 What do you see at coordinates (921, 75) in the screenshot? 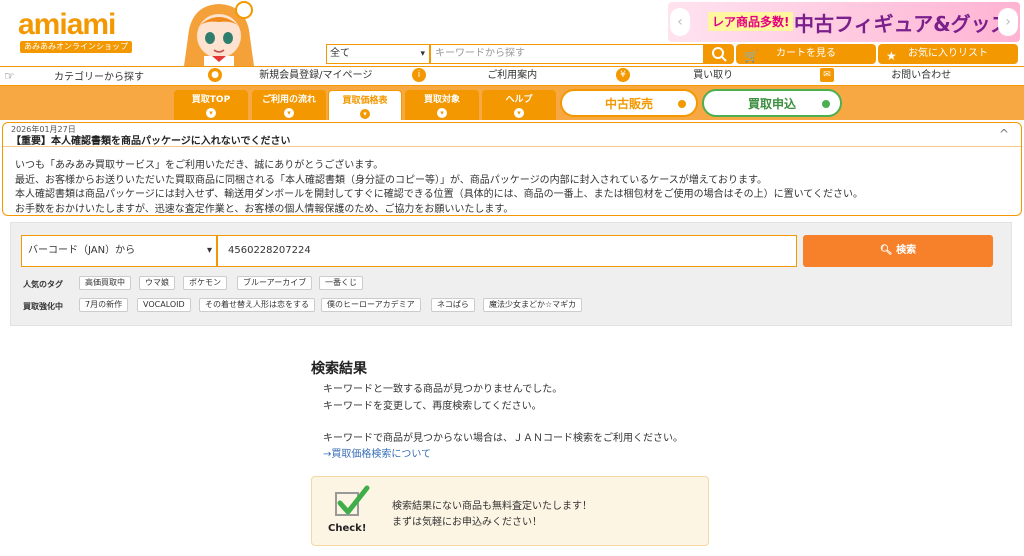
I see `nav-contact-label: お問い合わせ` at bounding box center [921, 75].